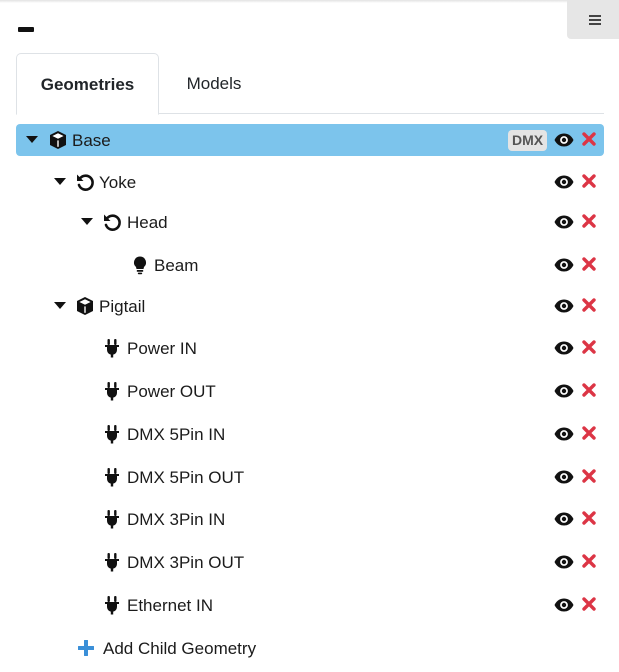 The image size is (619, 672). What do you see at coordinates (162, 348) in the screenshot?
I see `tree-node-label: Power IN` at bounding box center [162, 348].